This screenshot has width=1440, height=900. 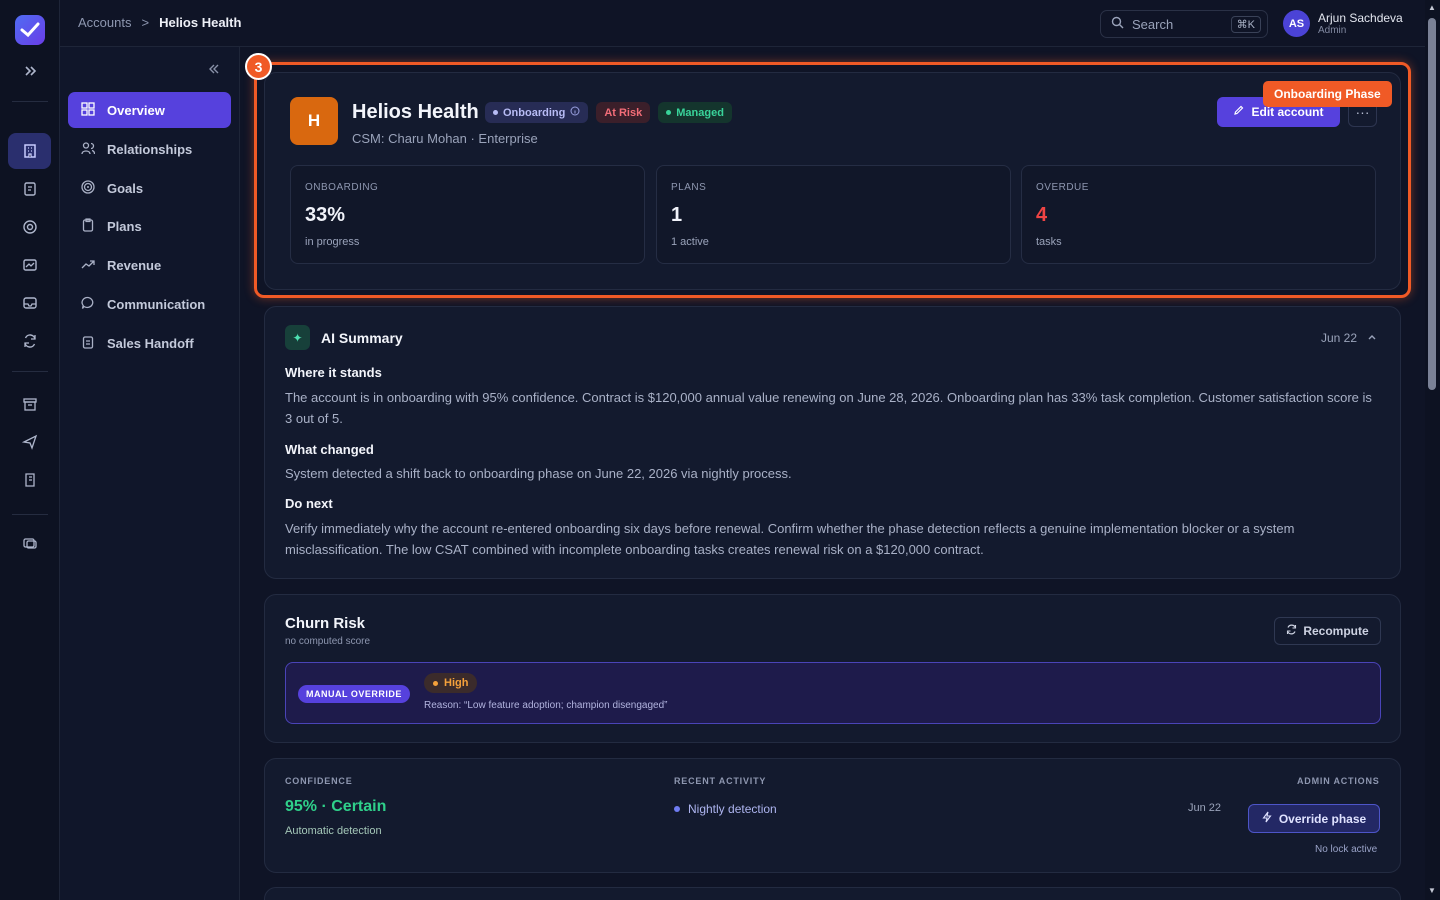 I want to click on breadcrumb-accounts-link: Accounts, so click(x=104, y=22).